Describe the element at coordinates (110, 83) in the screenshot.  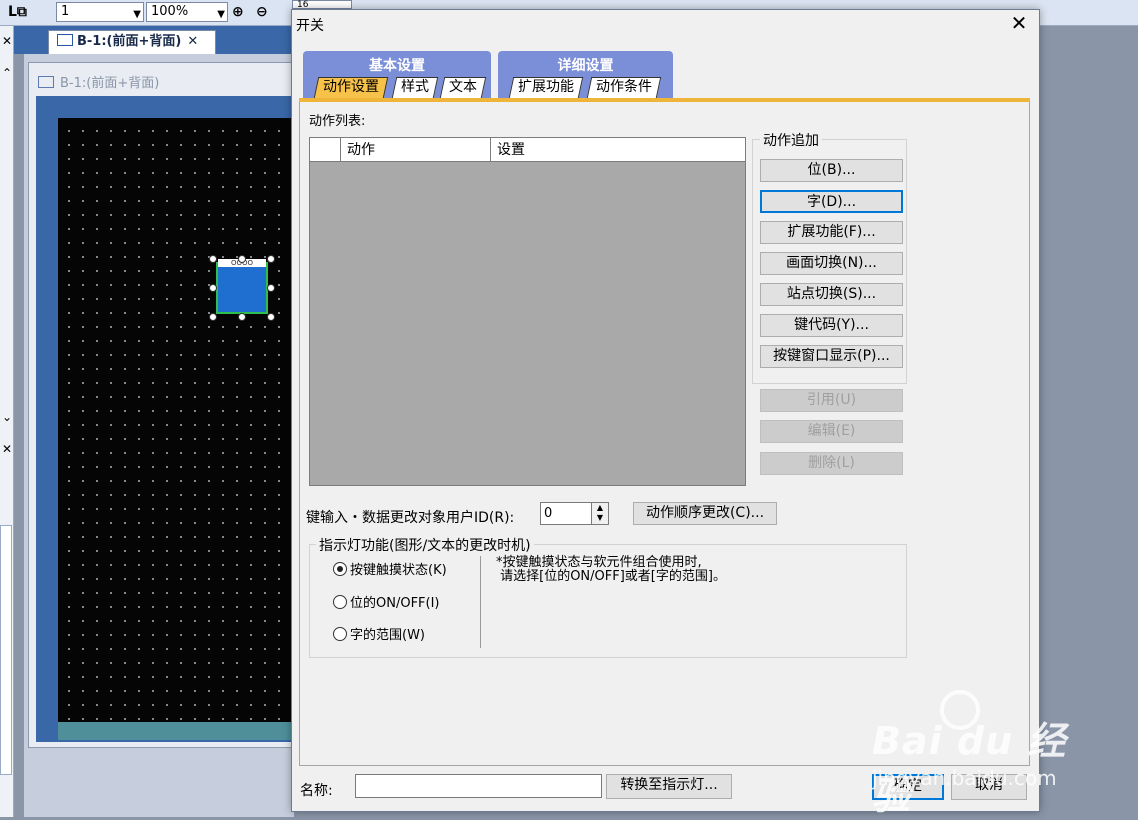
I see `screen-editor-title-text: B-1:(前面+背面)` at that location.